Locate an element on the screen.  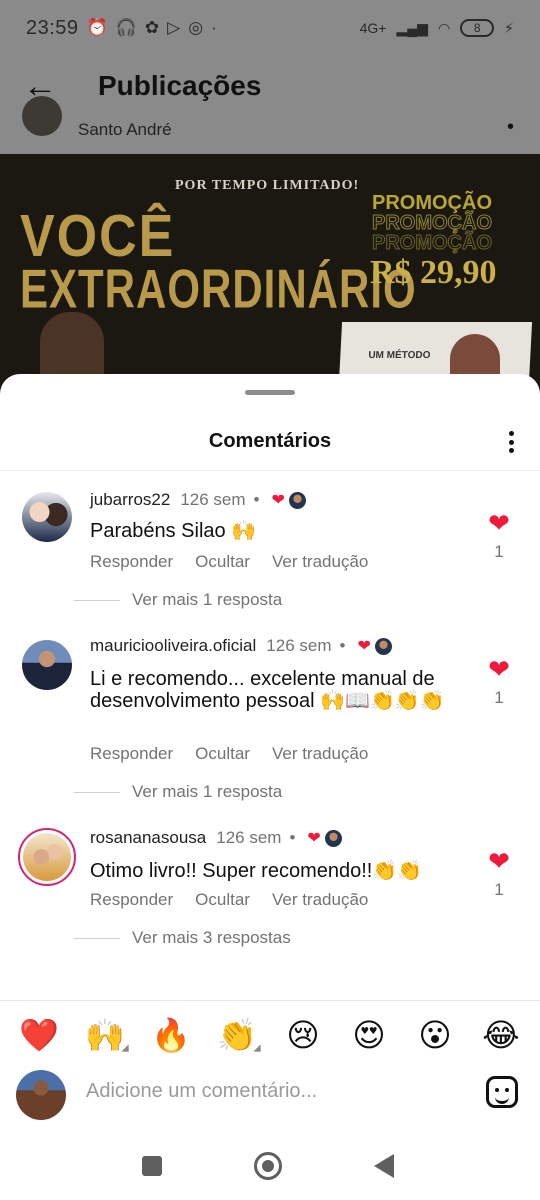
comment-text: Otimo livro!! Super recomendo!!👏👏 is located at coordinates (256, 871).